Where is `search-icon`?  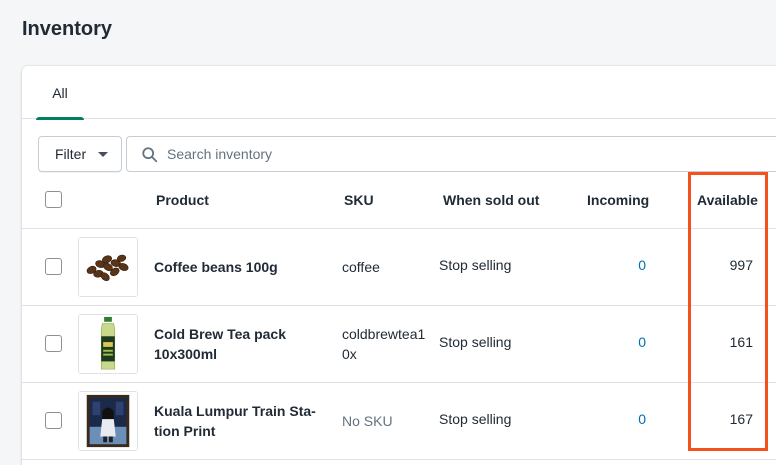
search-icon is located at coordinates (150, 155).